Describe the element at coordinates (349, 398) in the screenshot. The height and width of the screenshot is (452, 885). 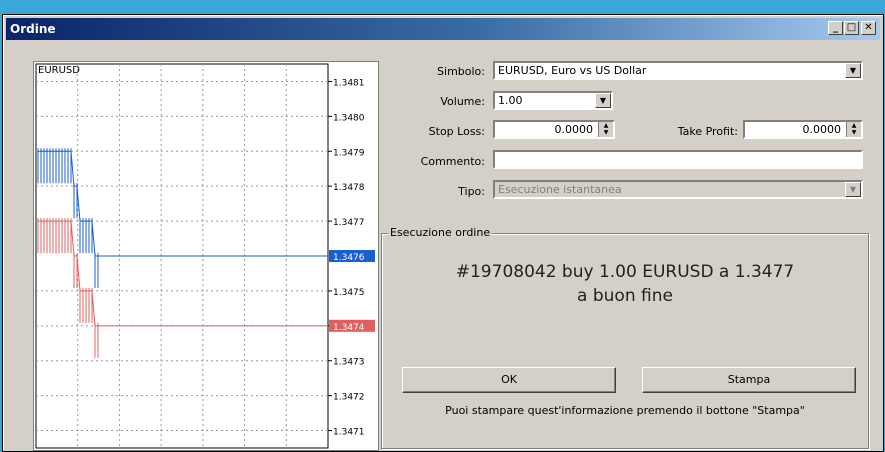
I see `y-tick-label: 1.3472` at that location.